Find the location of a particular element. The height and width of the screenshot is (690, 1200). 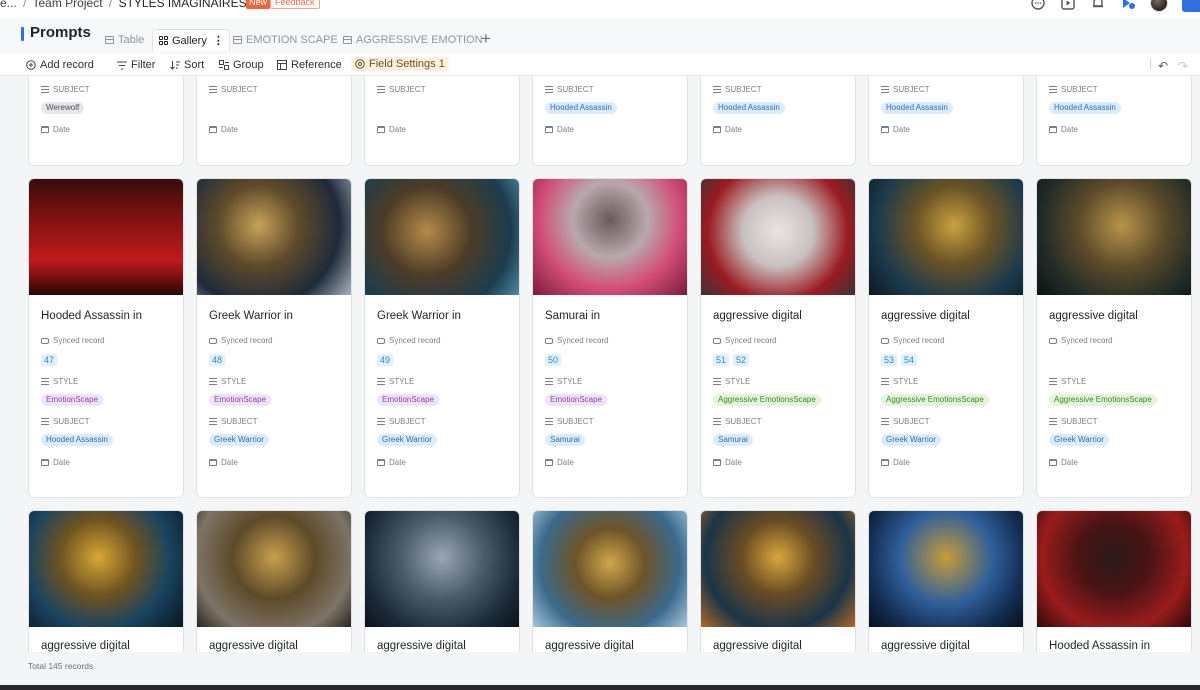

gallery-card: Hooded Assassin in is located at coordinates (1114, 581).